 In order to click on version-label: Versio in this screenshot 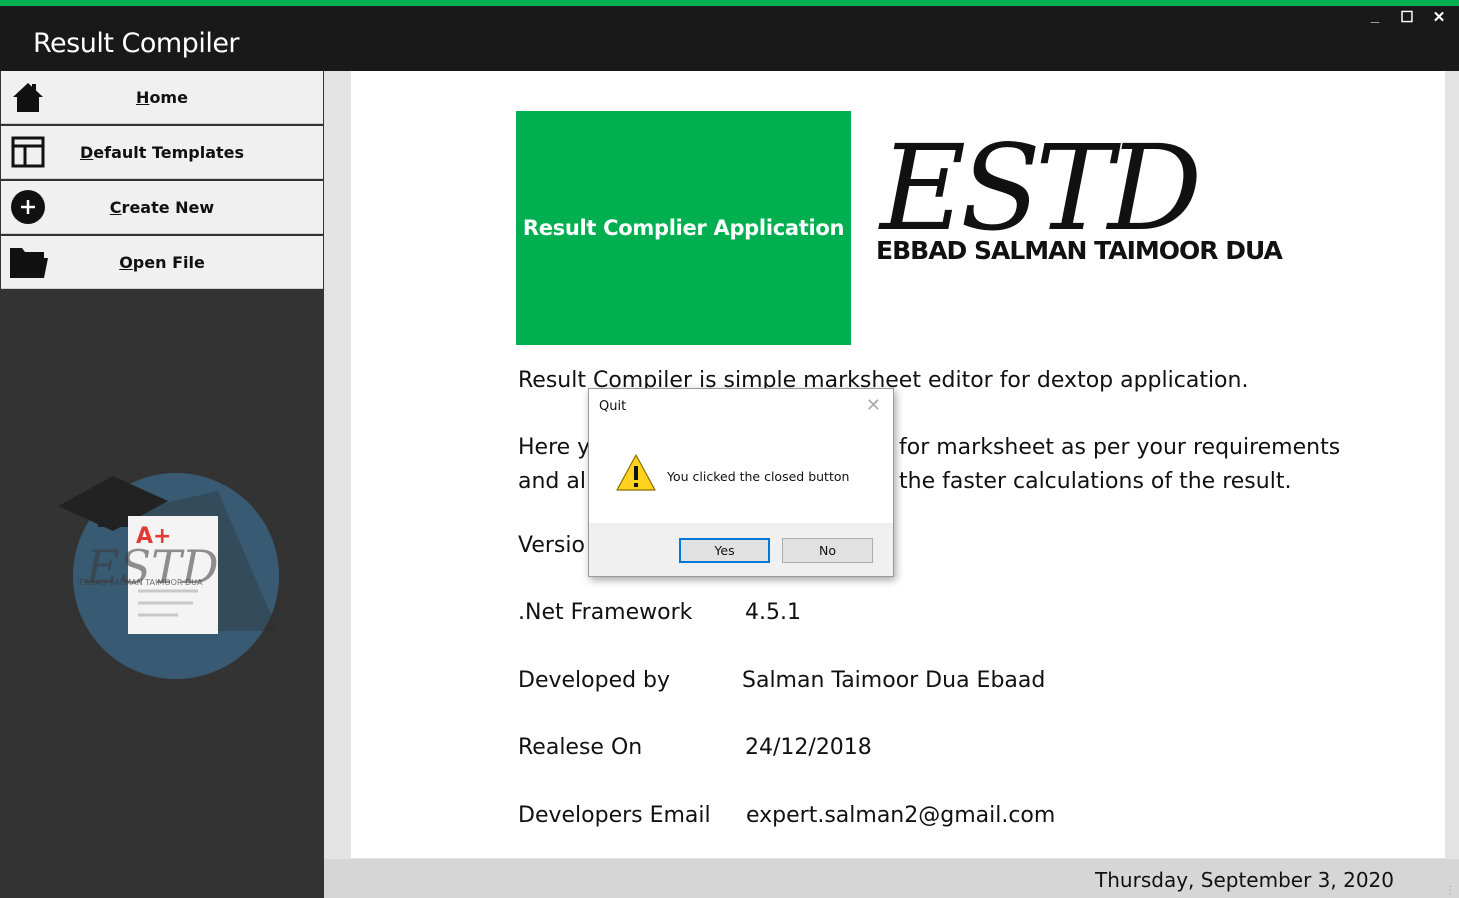, I will do `click(551, 545)`.